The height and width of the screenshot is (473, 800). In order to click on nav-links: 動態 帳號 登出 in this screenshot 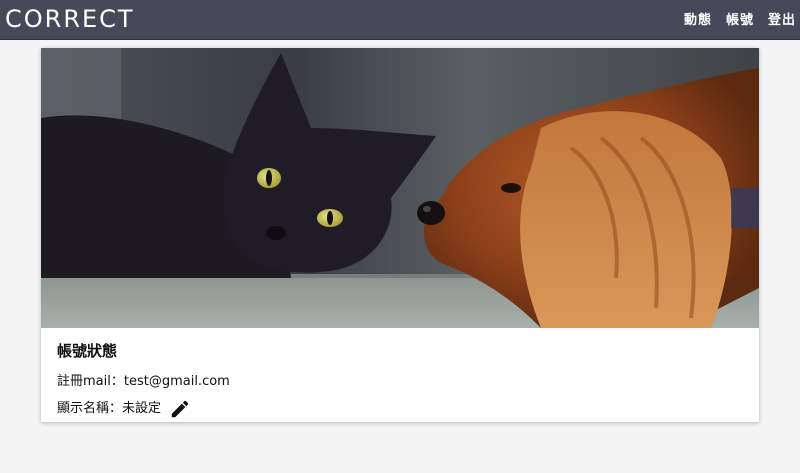, I will do `click(740, 21)`.